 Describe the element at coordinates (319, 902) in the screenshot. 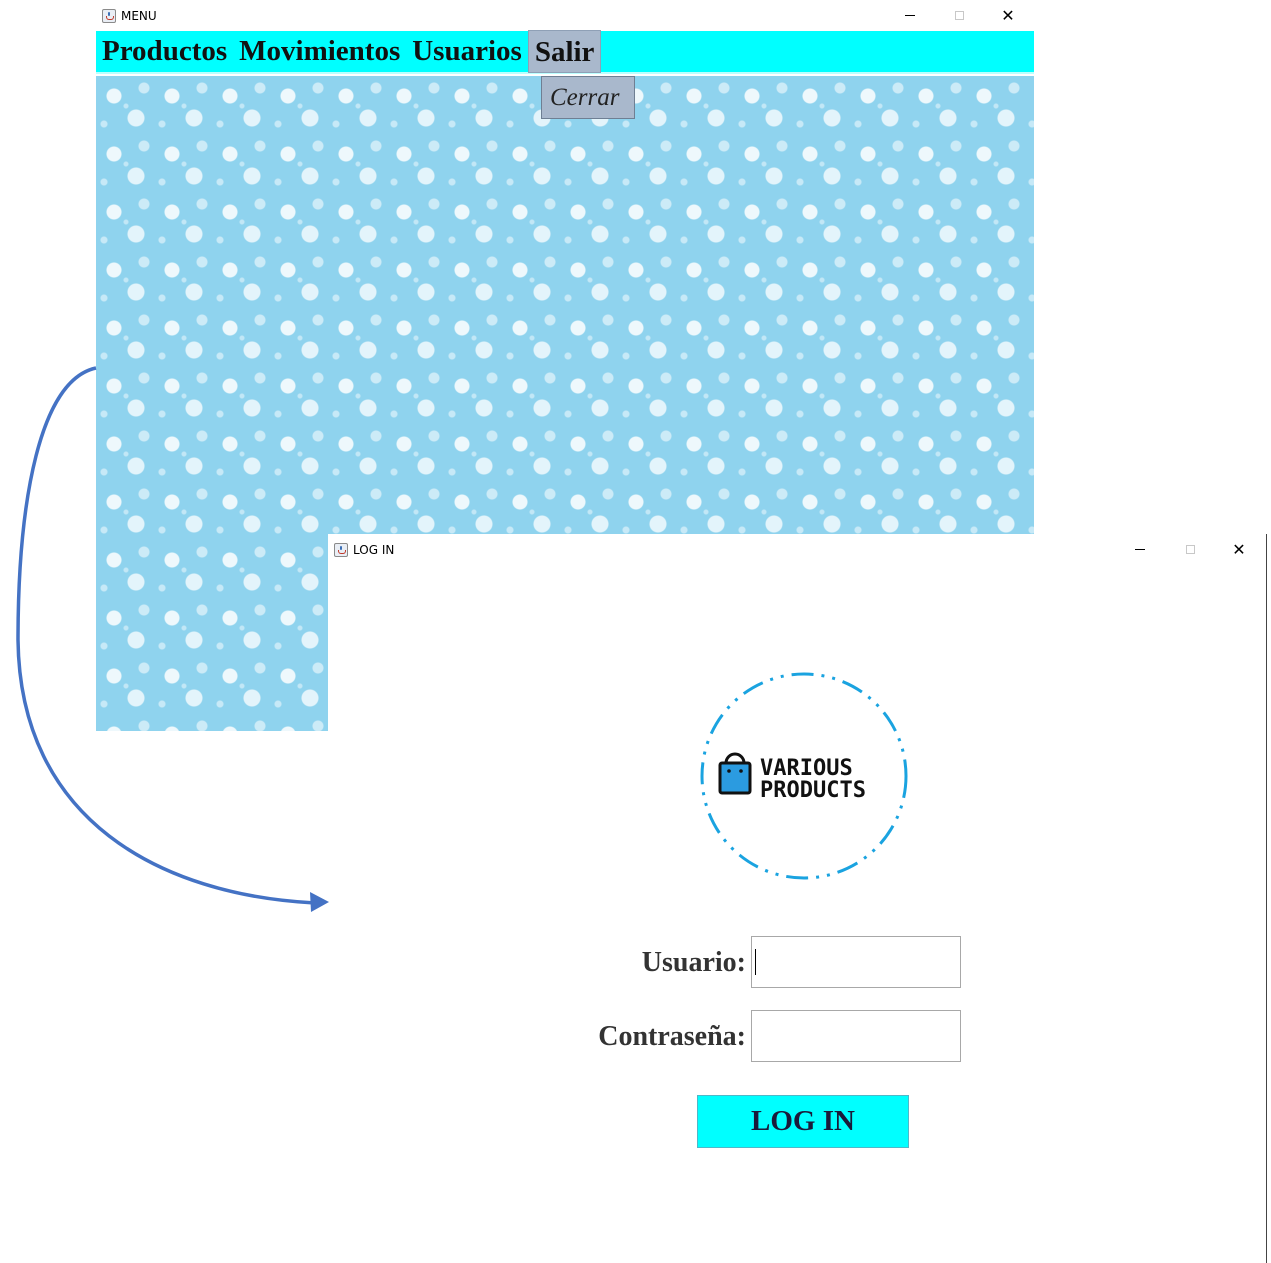

I see `arrow-head-icon` at that location.